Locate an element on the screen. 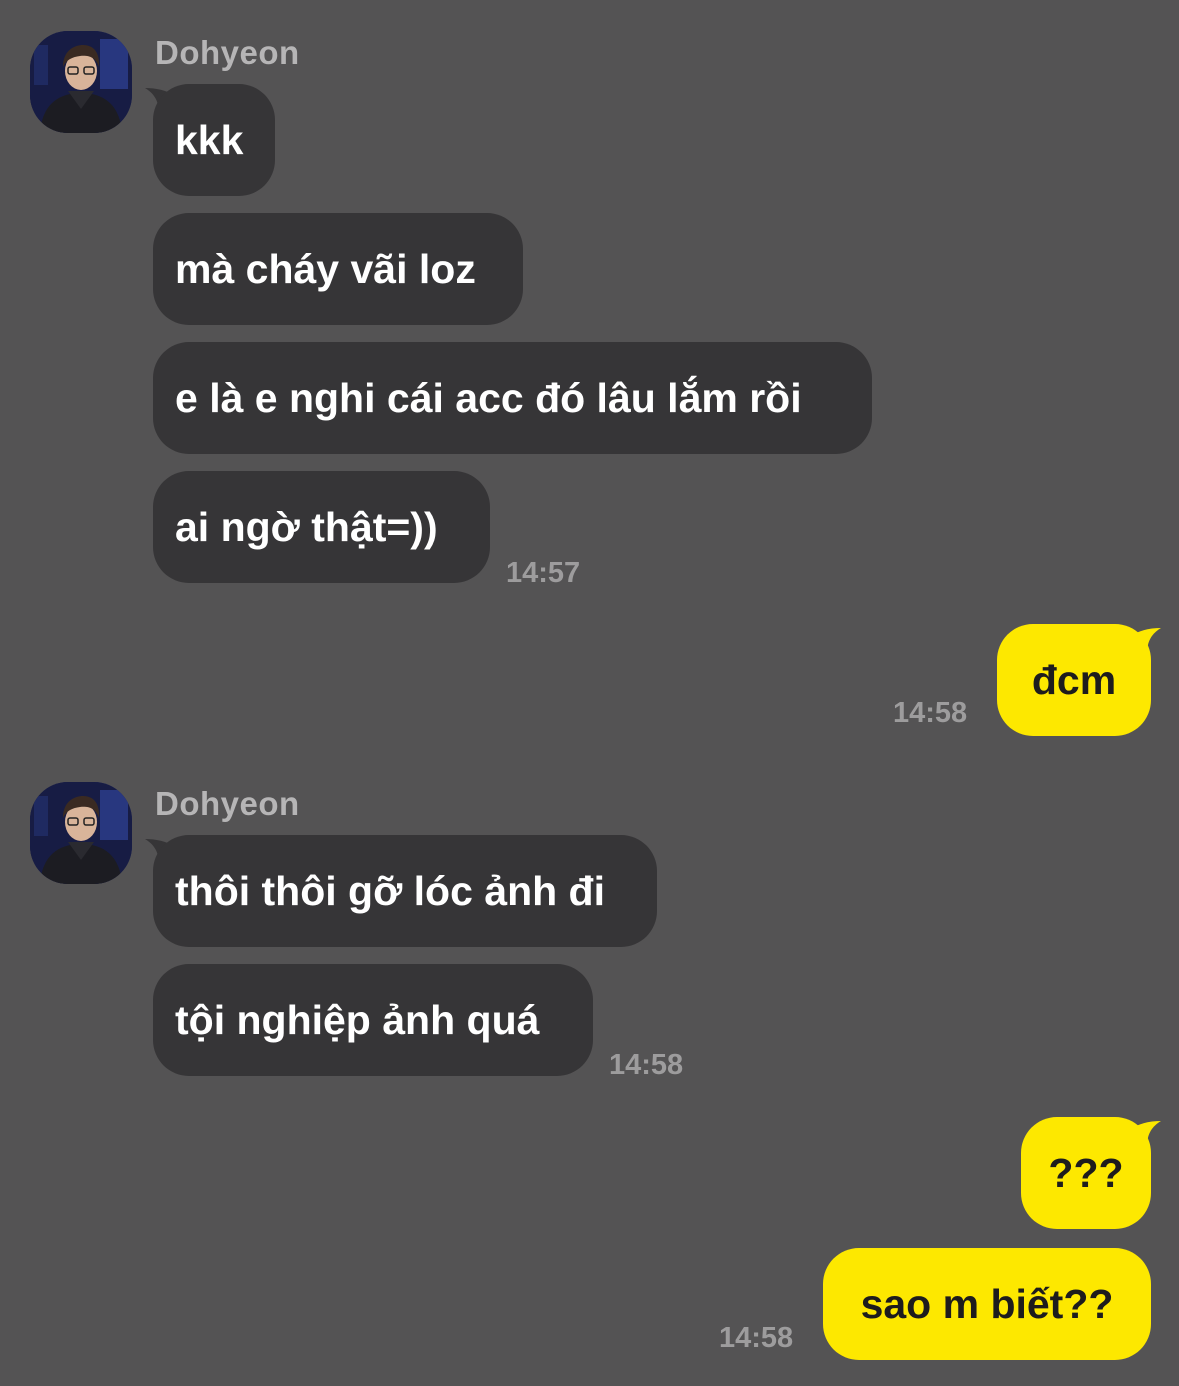 Image resolution: width=1179 pixels, height=1386 pixels. incoming-message-bubble: thôi thôi gỡ lóc ảnh đi is located at coordinates (405, 891).